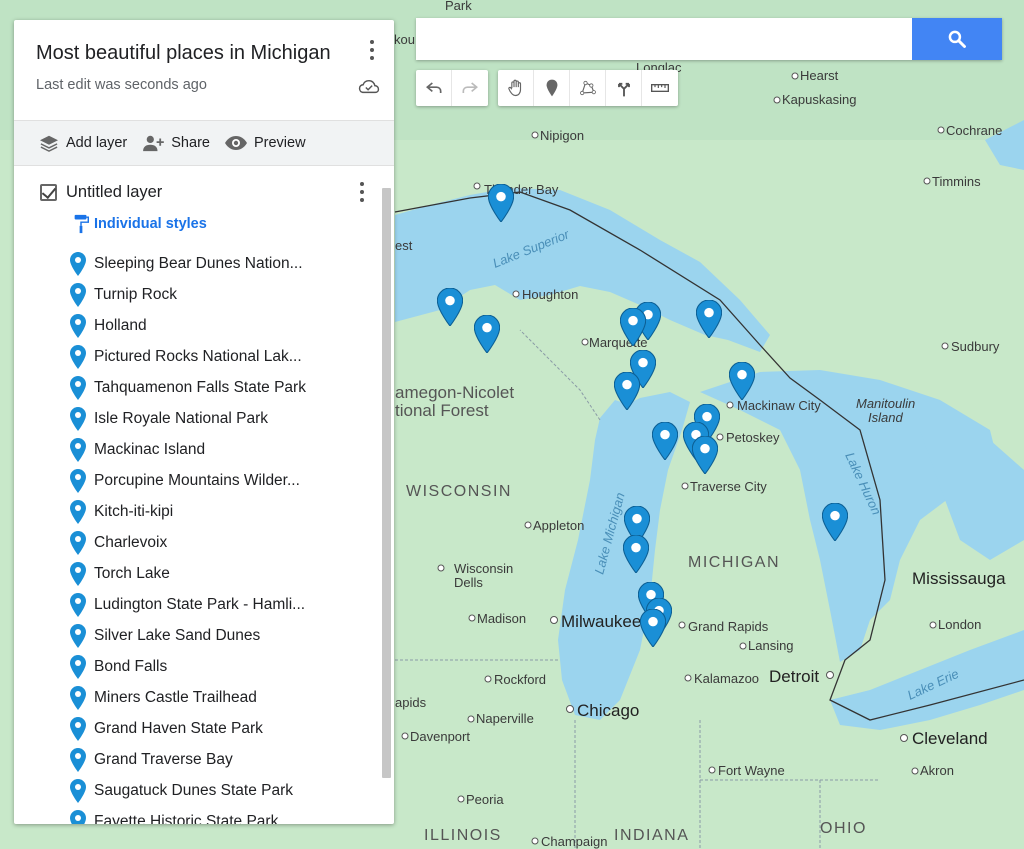 Image resolution: width=1024 pixels, height=849 pixels. I want to click on search-button, so click(957, 39).